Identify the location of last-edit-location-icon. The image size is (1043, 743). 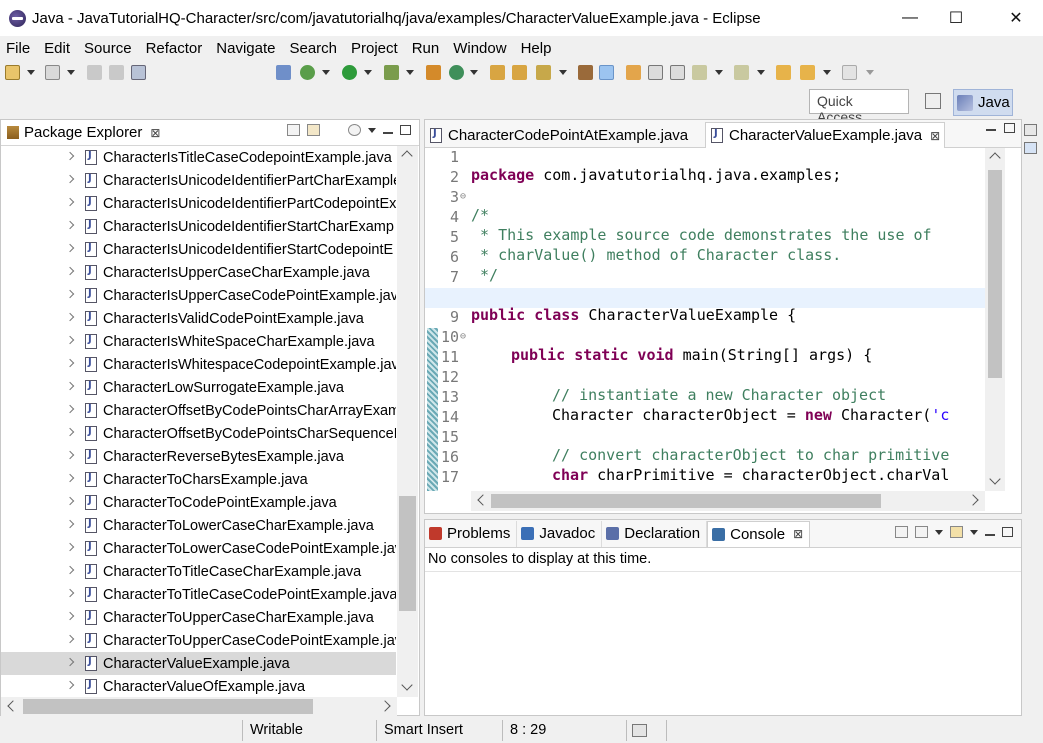
(783, 72).